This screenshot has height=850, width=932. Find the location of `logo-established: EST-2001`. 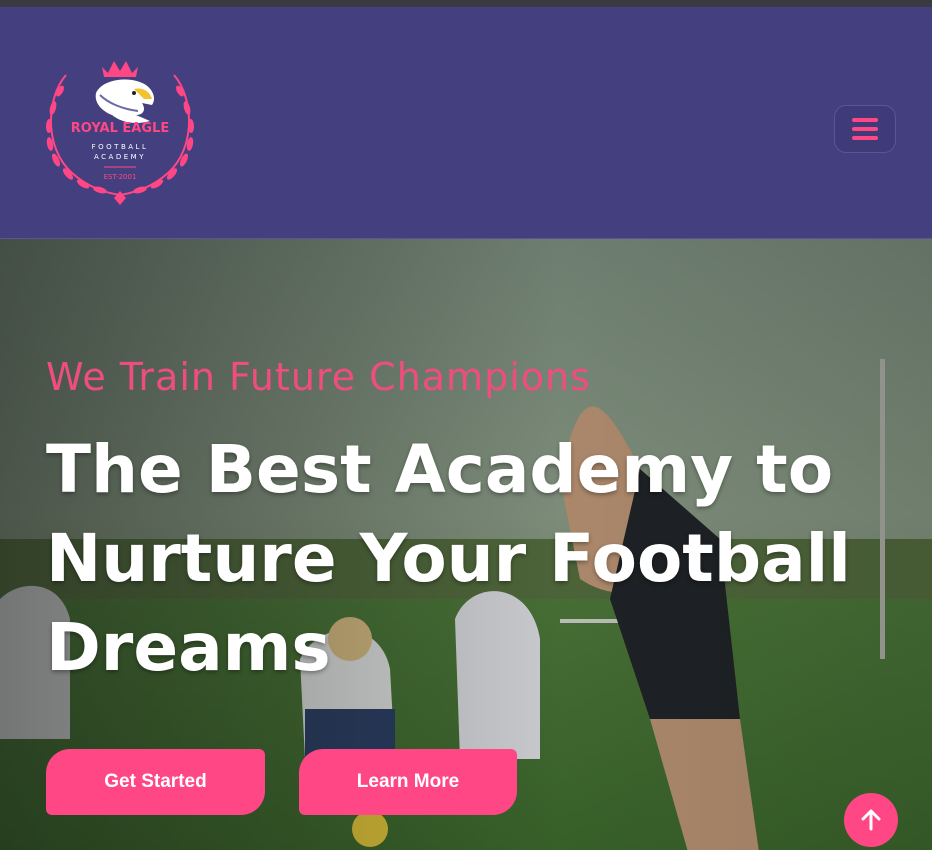

logo-established: EST-2001 is located at coordinates (120, 177).